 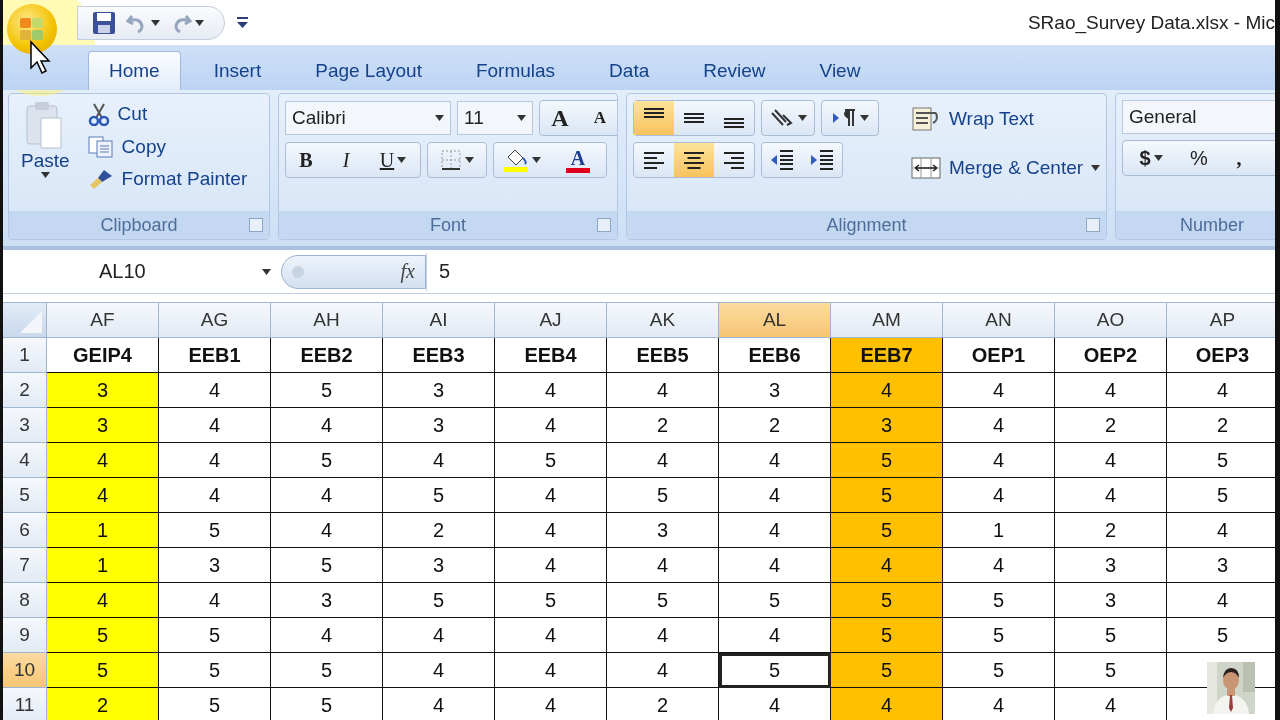 I want to click on column-header: AI, so click(x=439, y=320).